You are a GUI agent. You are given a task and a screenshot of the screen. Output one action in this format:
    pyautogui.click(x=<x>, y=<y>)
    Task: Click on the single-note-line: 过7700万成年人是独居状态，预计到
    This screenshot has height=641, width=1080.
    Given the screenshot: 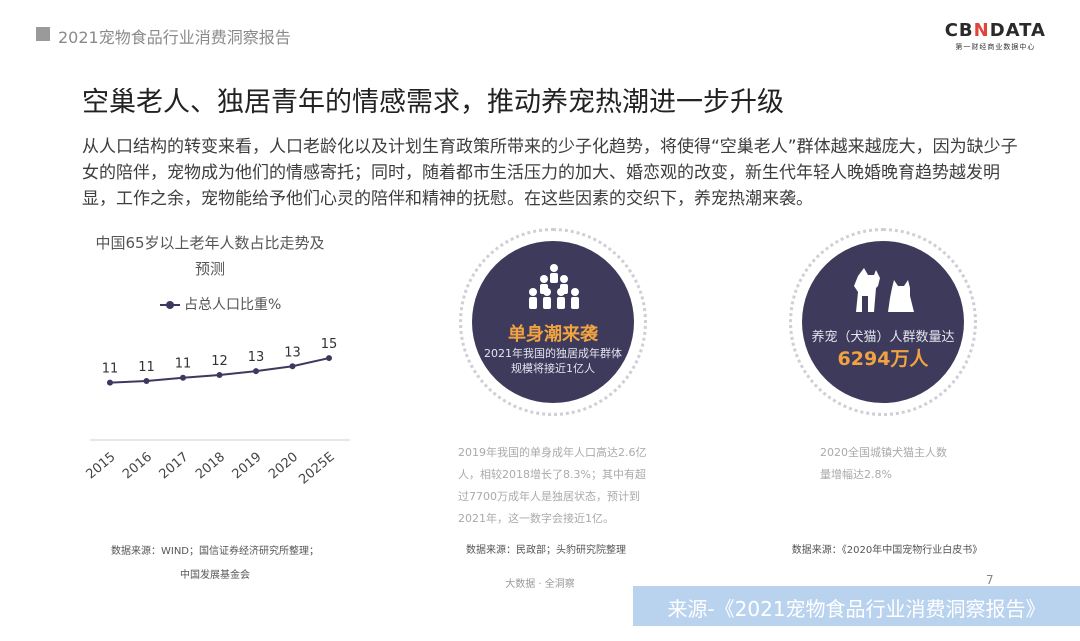 What is the action you would take?
    pyautogui.click(x=549, y=496)
    